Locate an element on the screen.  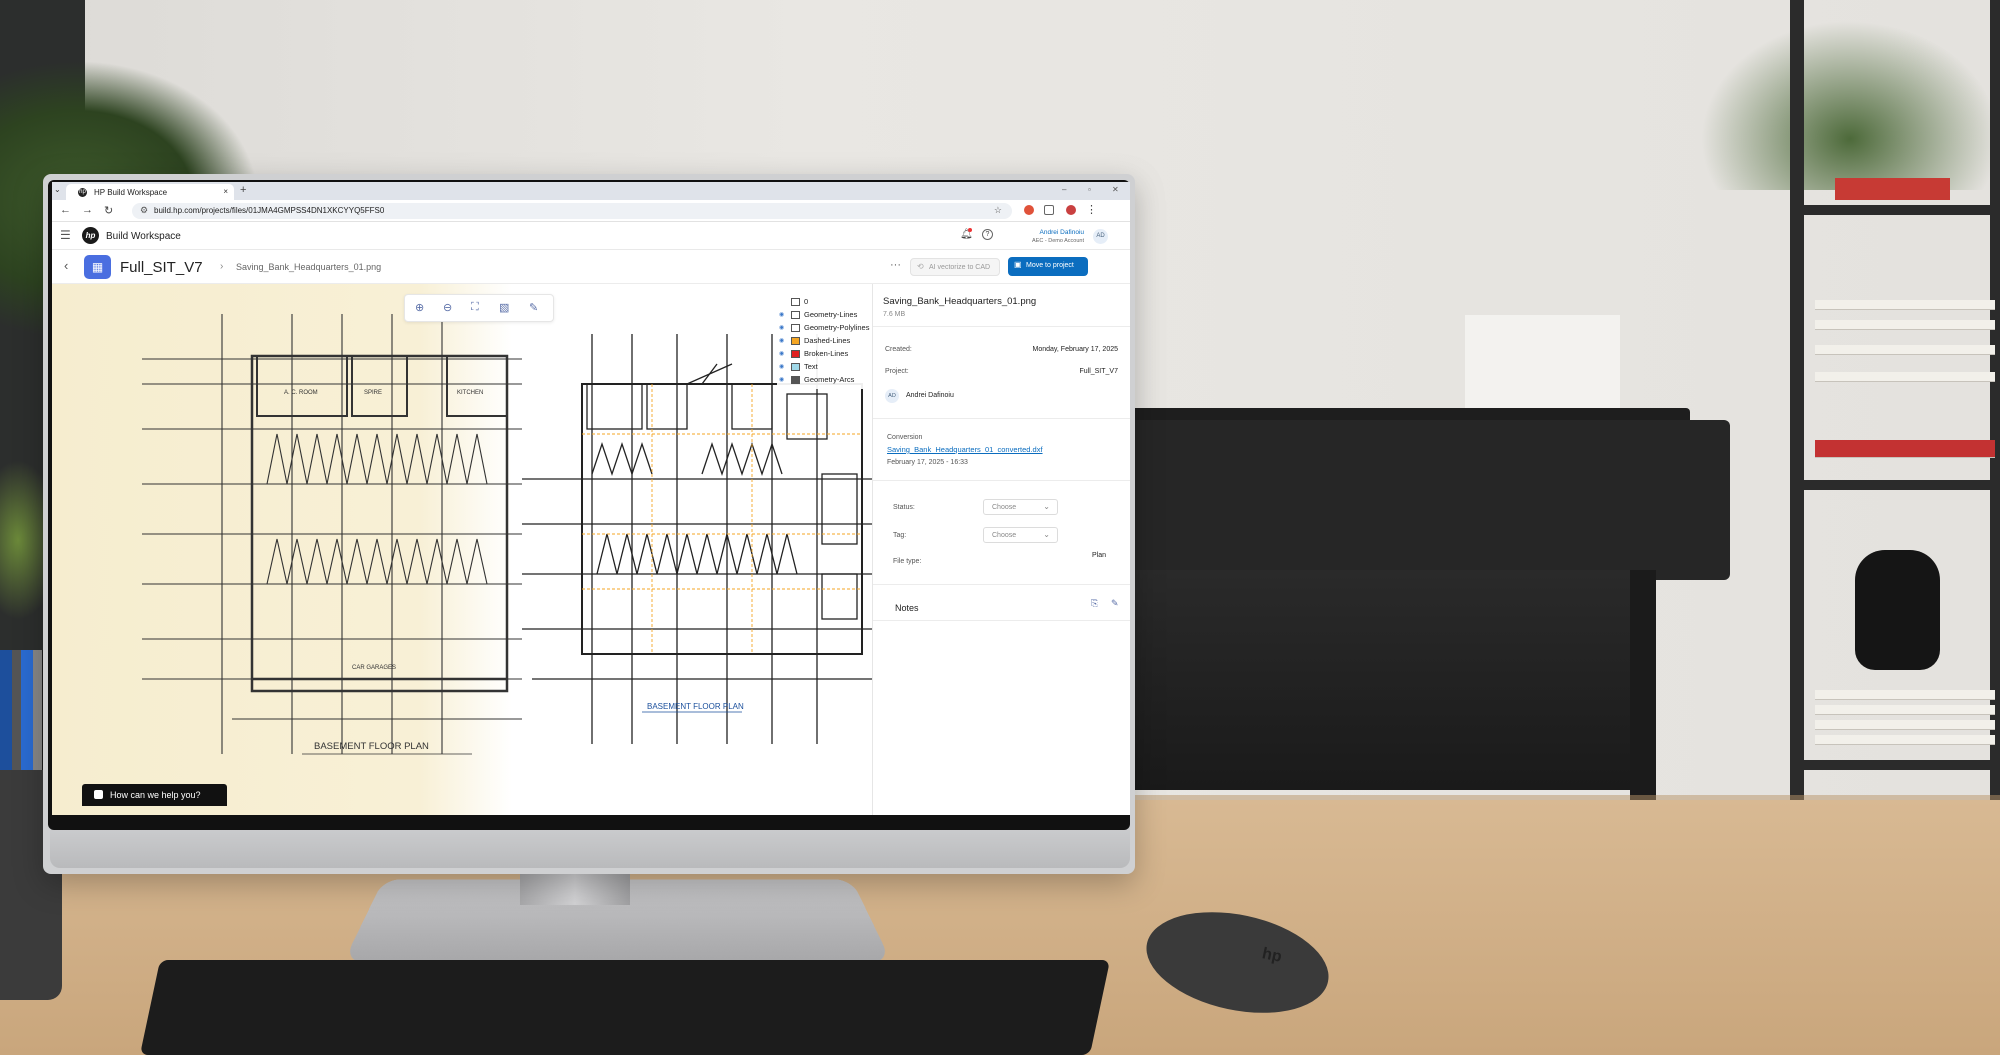
bookmark-star-icon: ☆ is located at coordinates (998, 210).